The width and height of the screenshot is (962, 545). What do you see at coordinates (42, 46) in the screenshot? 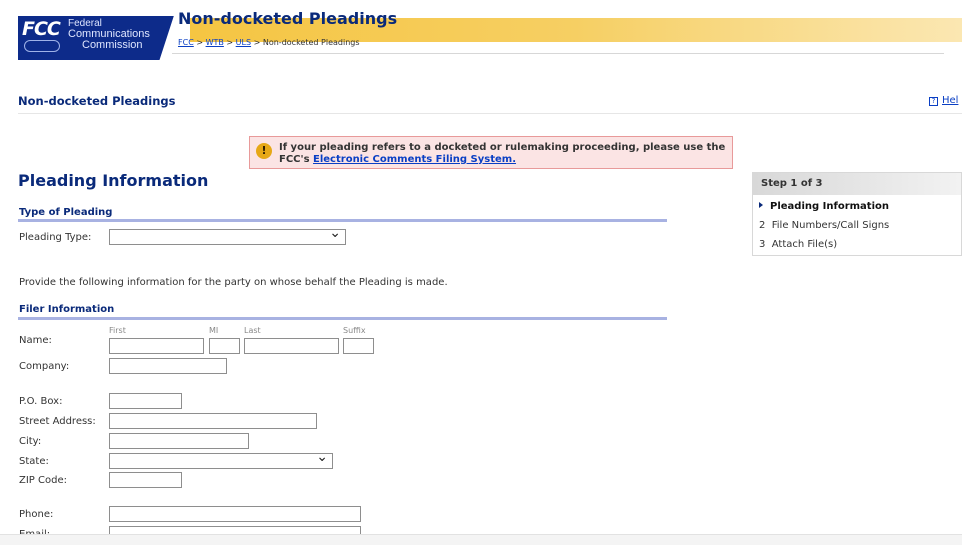
I see `fcc-seal-icon` at bounding box center [42, 46].